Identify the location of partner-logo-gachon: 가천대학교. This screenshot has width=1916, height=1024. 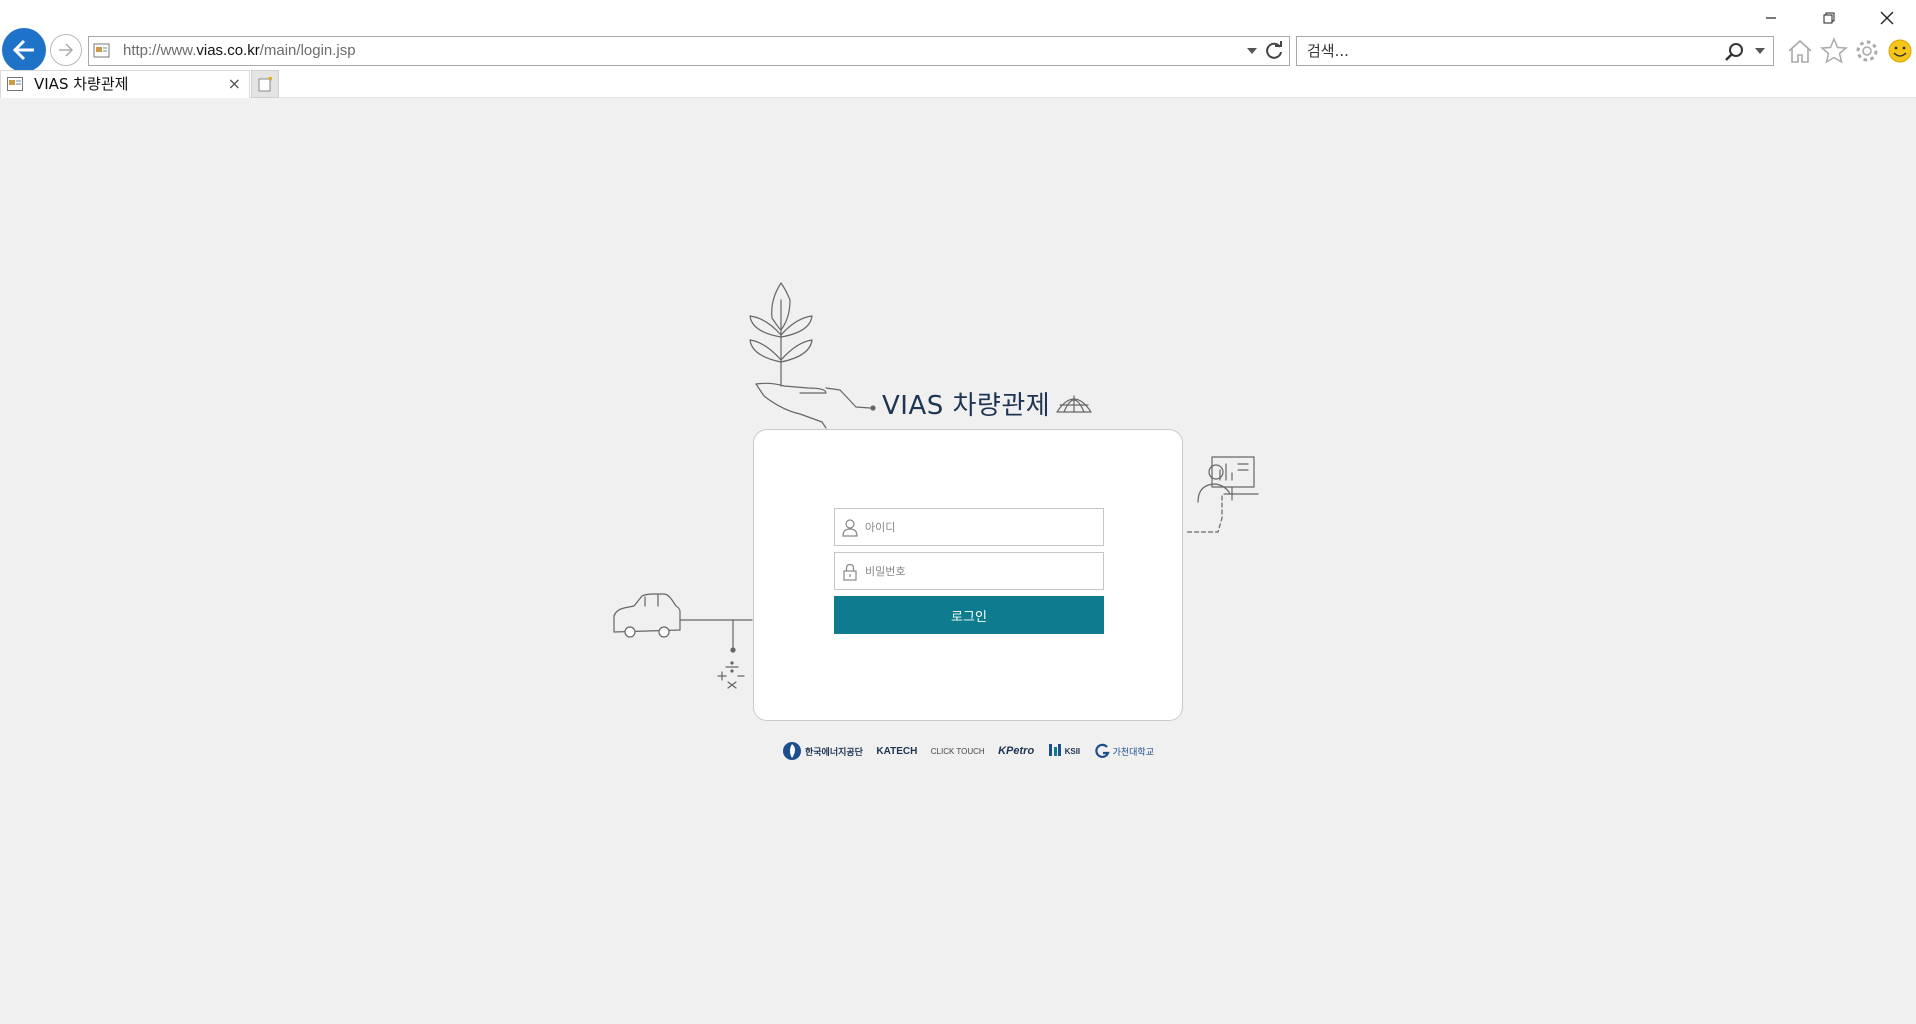
(1124, 751).